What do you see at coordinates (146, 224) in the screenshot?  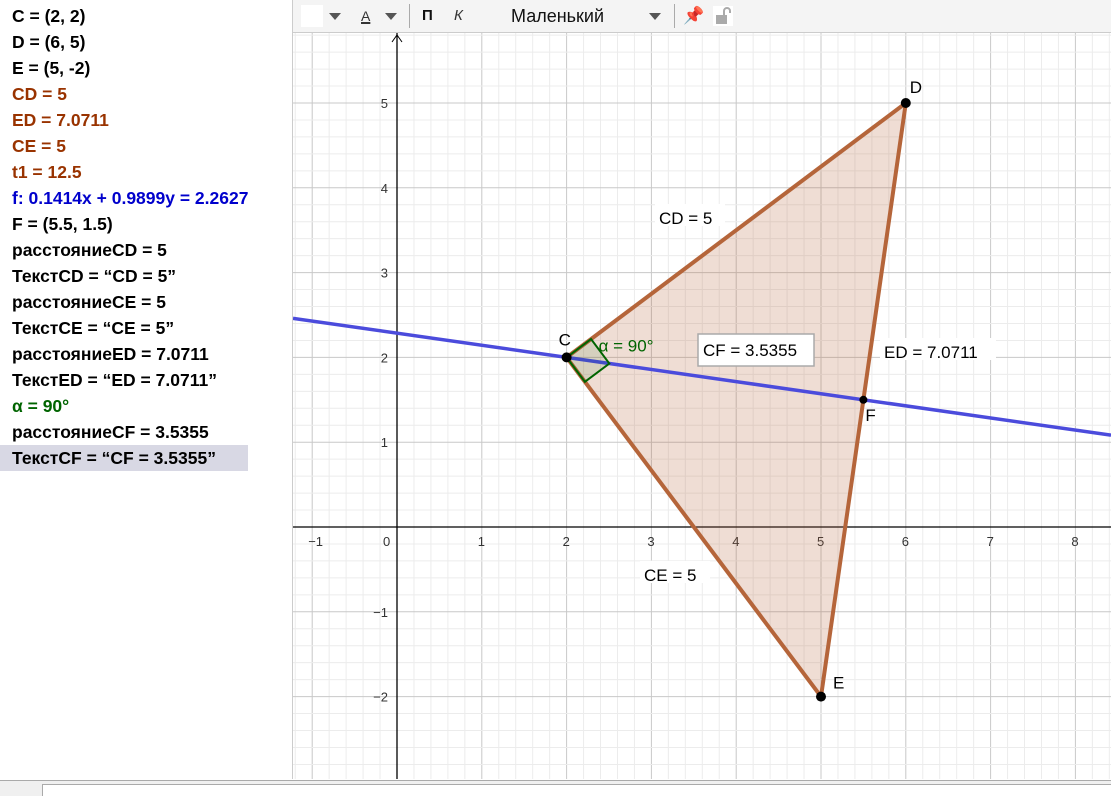 I see `algebra-item: F = (5.5, 1.5)` at bounding box center [146, 224].